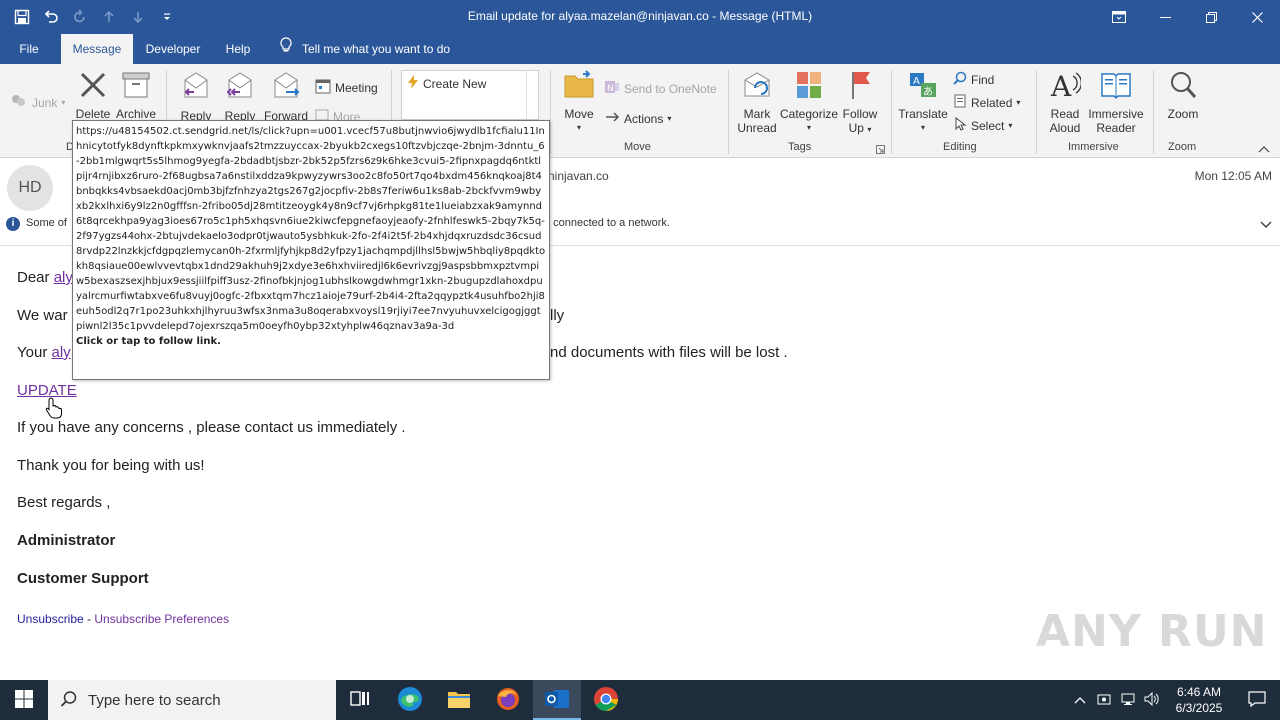 This screenshot has height=720, width=1280. What do you see at coordinates (136, 86) in the screenshot?
I see `archive-icon` at bounding box center [136, 86].